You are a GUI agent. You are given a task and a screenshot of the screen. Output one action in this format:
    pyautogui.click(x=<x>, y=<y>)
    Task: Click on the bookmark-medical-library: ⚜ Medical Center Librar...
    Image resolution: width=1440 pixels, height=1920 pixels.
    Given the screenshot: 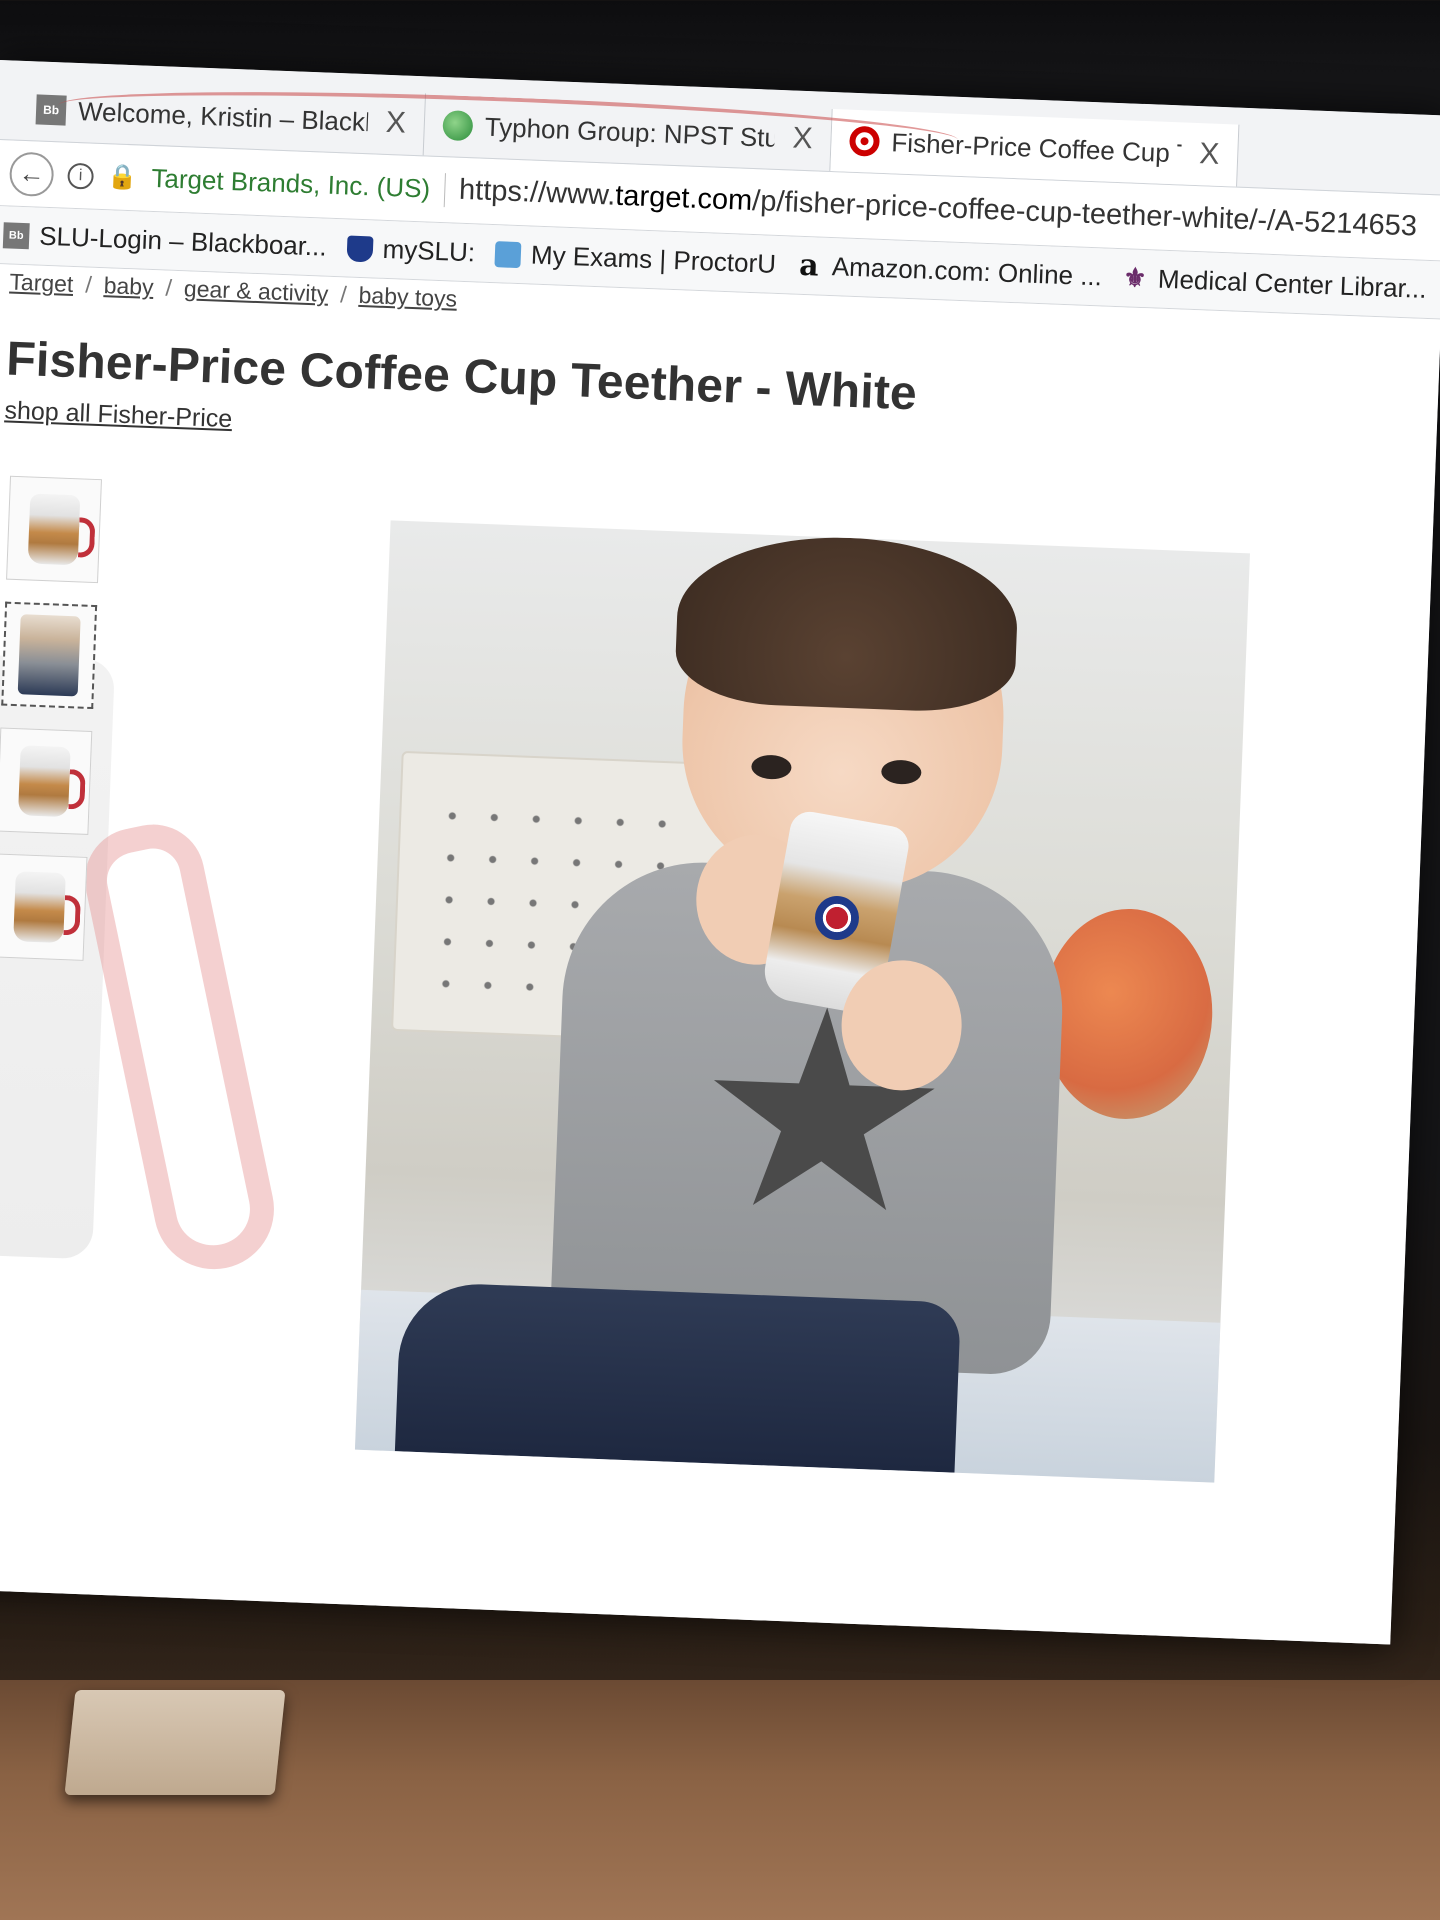 What is the action you would take?
    pyautogui.click(x=1274, y=283)
    